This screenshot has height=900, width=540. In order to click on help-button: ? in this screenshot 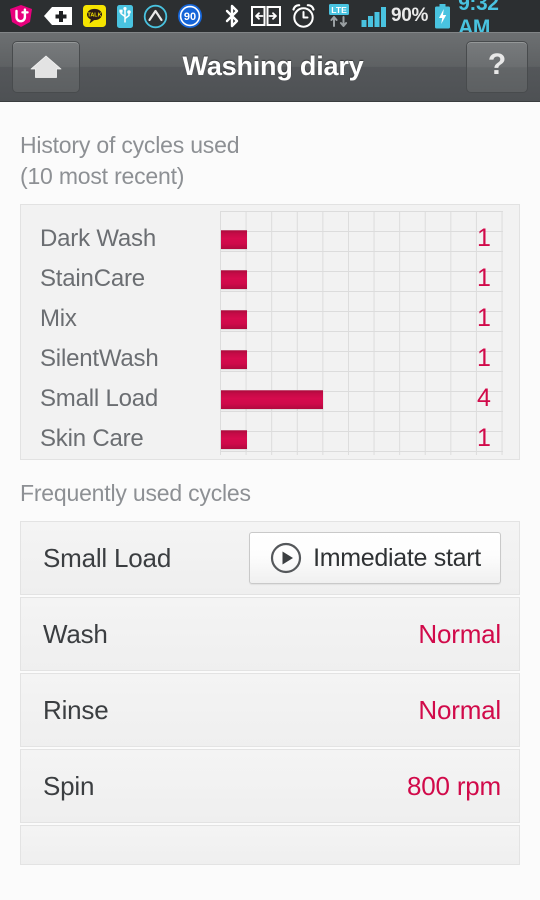, I will do `click(497, 66)`.